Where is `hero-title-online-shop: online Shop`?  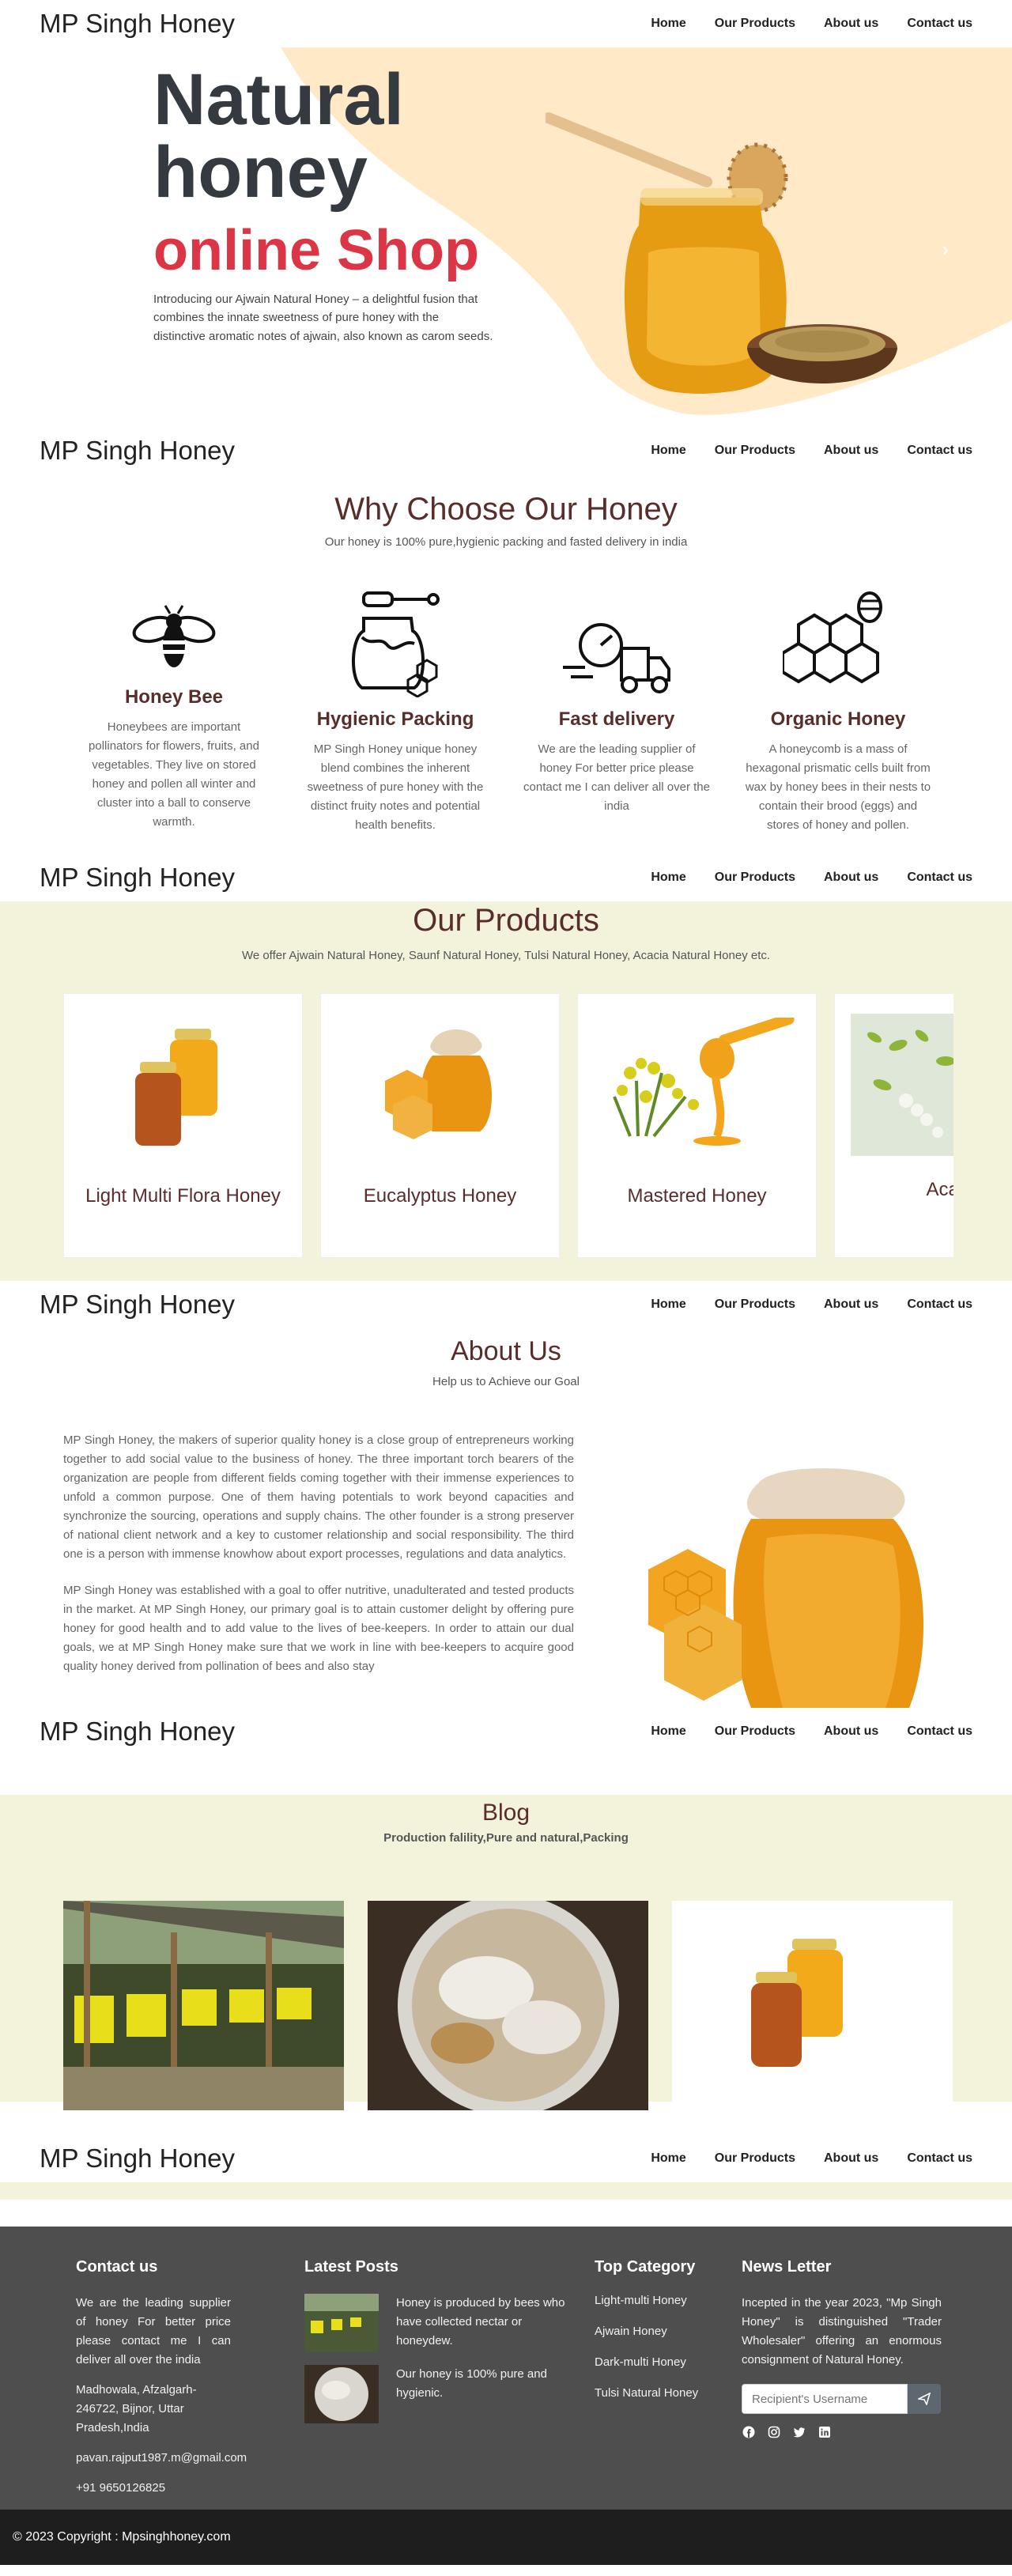 hero-title-online-shop: online Shop is located at coordinates (316, 250).